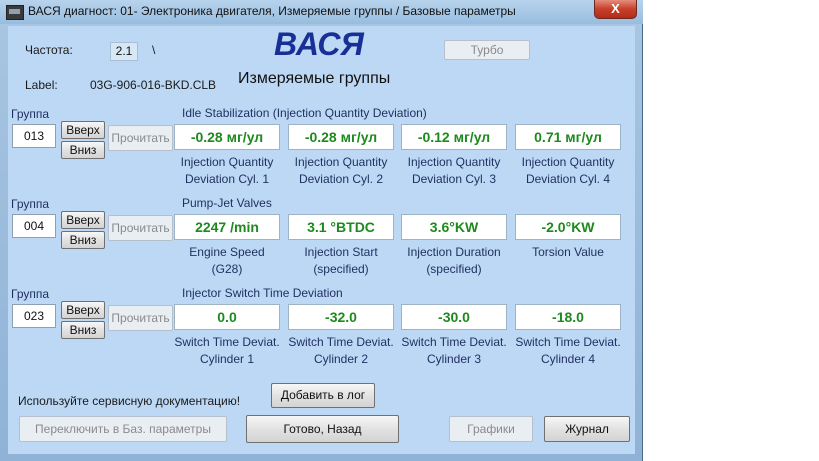  I want to click on value-caption: Switch Time Deviat. Cylinder 4, so click(568, 351).